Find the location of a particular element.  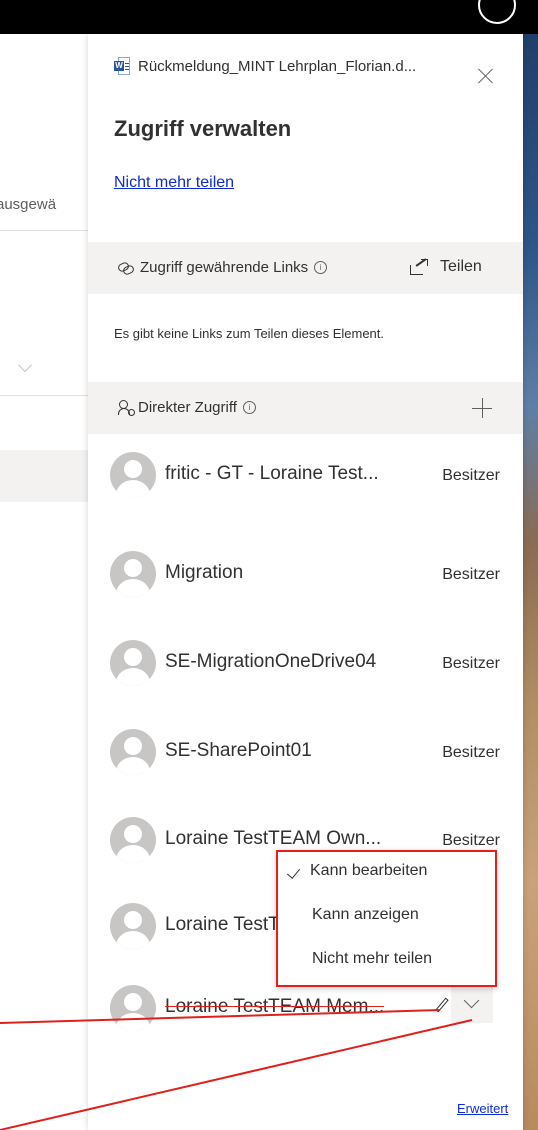

menu-item-label: Nicht mehr teilen is located at coordinates (372, 958).